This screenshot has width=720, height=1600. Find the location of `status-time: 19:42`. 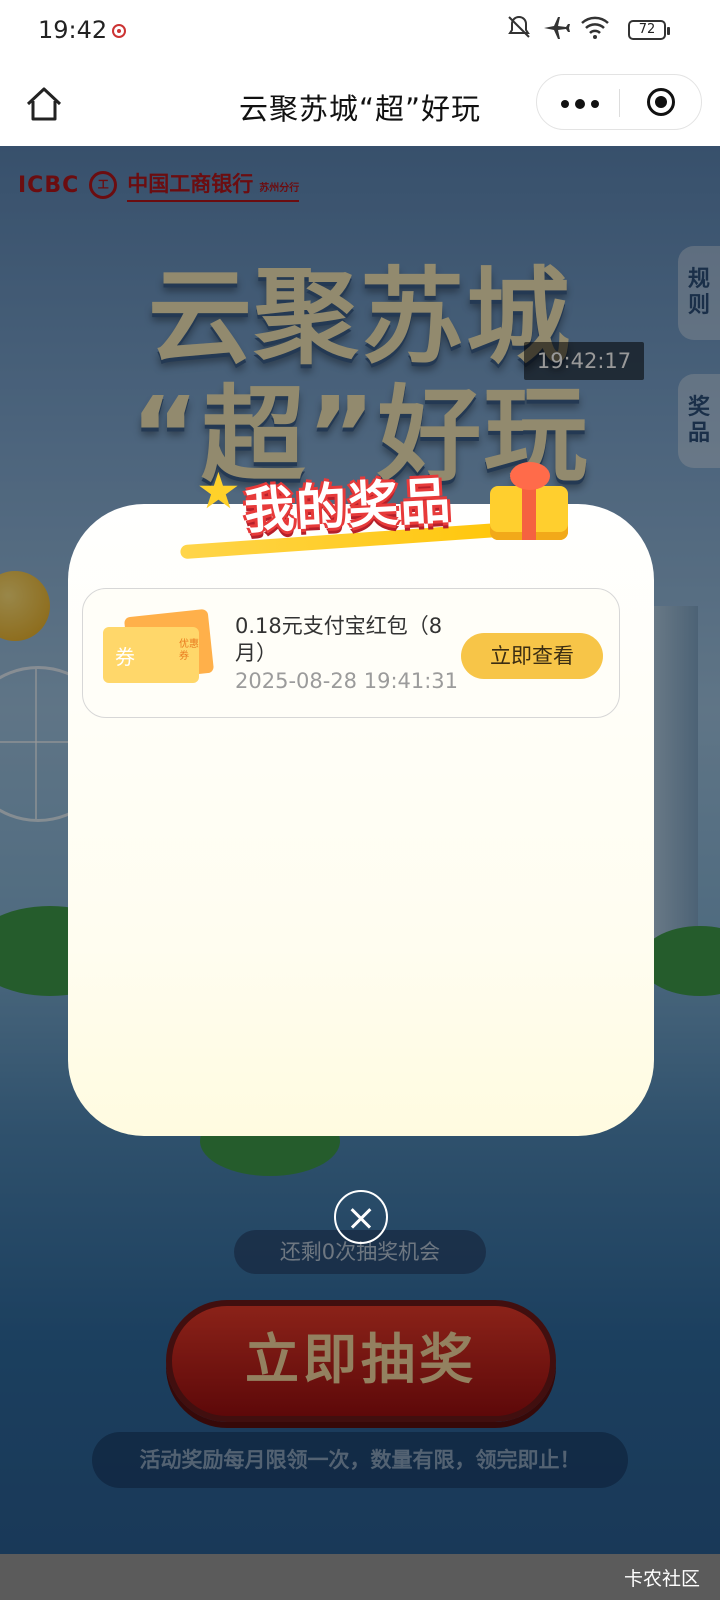

status-time: 19:42 is located at coordinates (73, 30).